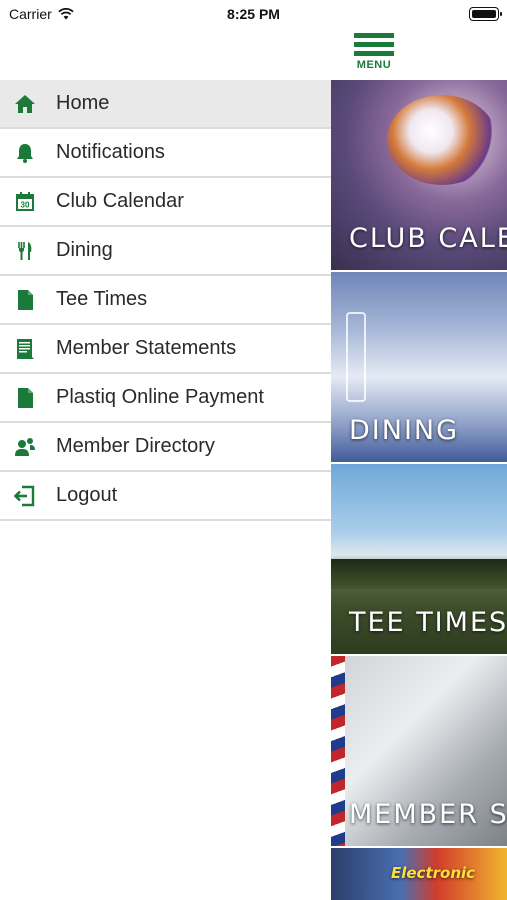 Image resolution: width=507 pixels, height=900 pixels. I want to click on drawer-item-tee-times: Tee Times, so click(165, 300).